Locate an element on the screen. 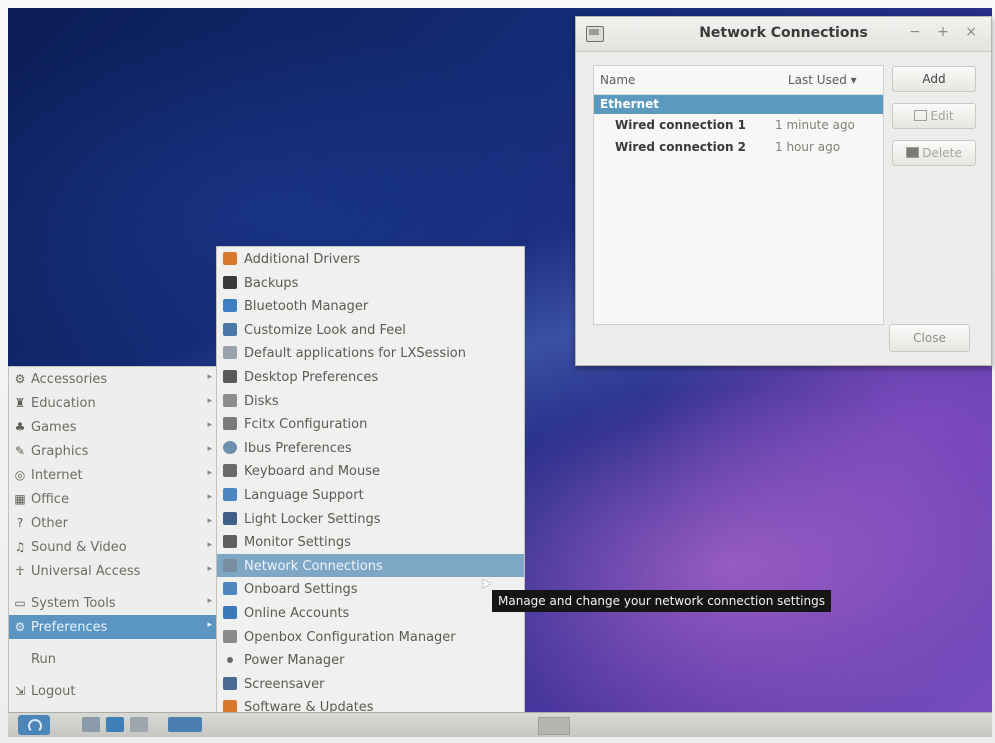 The width and height of the screenshot is (995, 743). menu-item-run: Run is located at coordinates (114, 659).